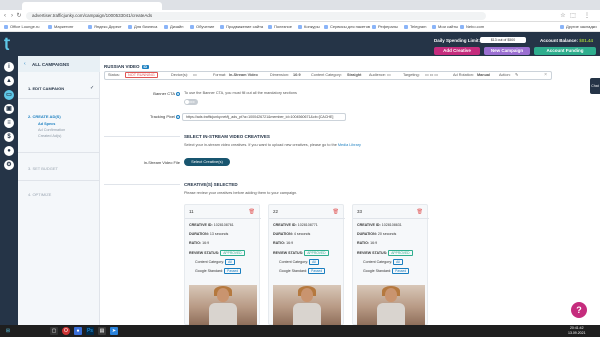 The height and width of the screenshot is (337, 600). I want to click on google-standard-badge: Passed, so click(233, 271).